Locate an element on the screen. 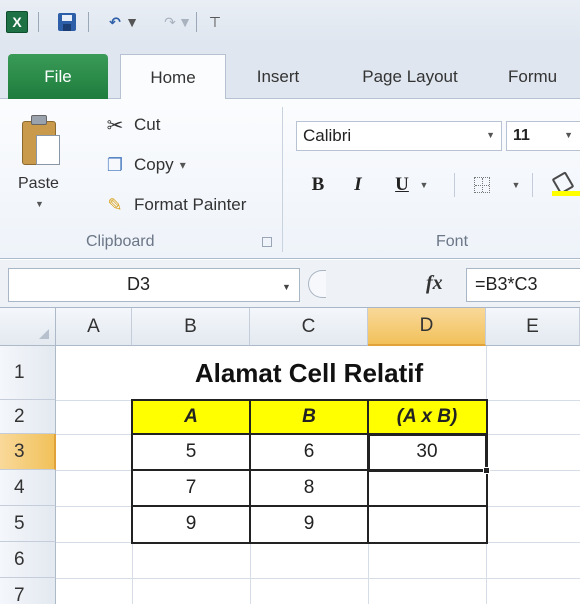 This screenshot has height=604, width=580. font-size-dropdown-icon: ▼ is located at coordinates (568, 135).